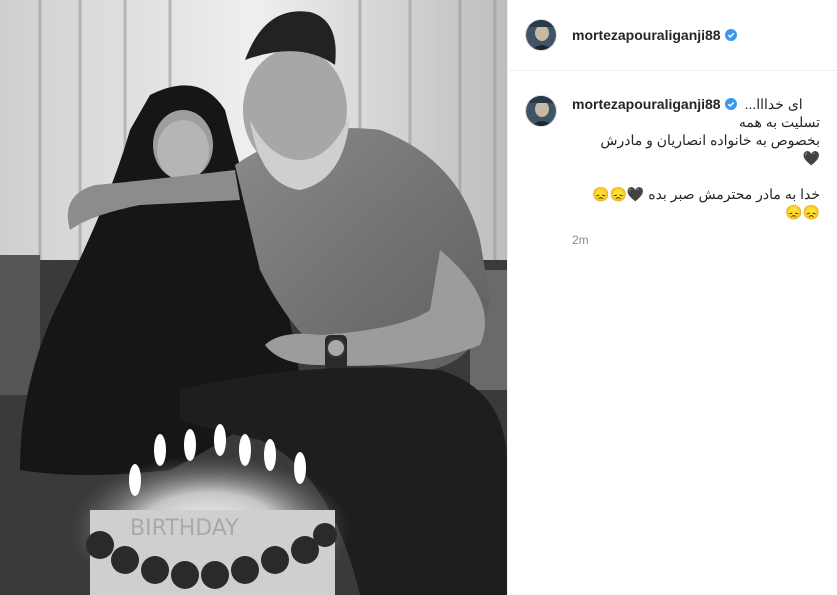  What do you see at coordinates (802, 212) in the screenshot?
I see `caption-line-6: 😞😞` at bounding box center [802, 212].